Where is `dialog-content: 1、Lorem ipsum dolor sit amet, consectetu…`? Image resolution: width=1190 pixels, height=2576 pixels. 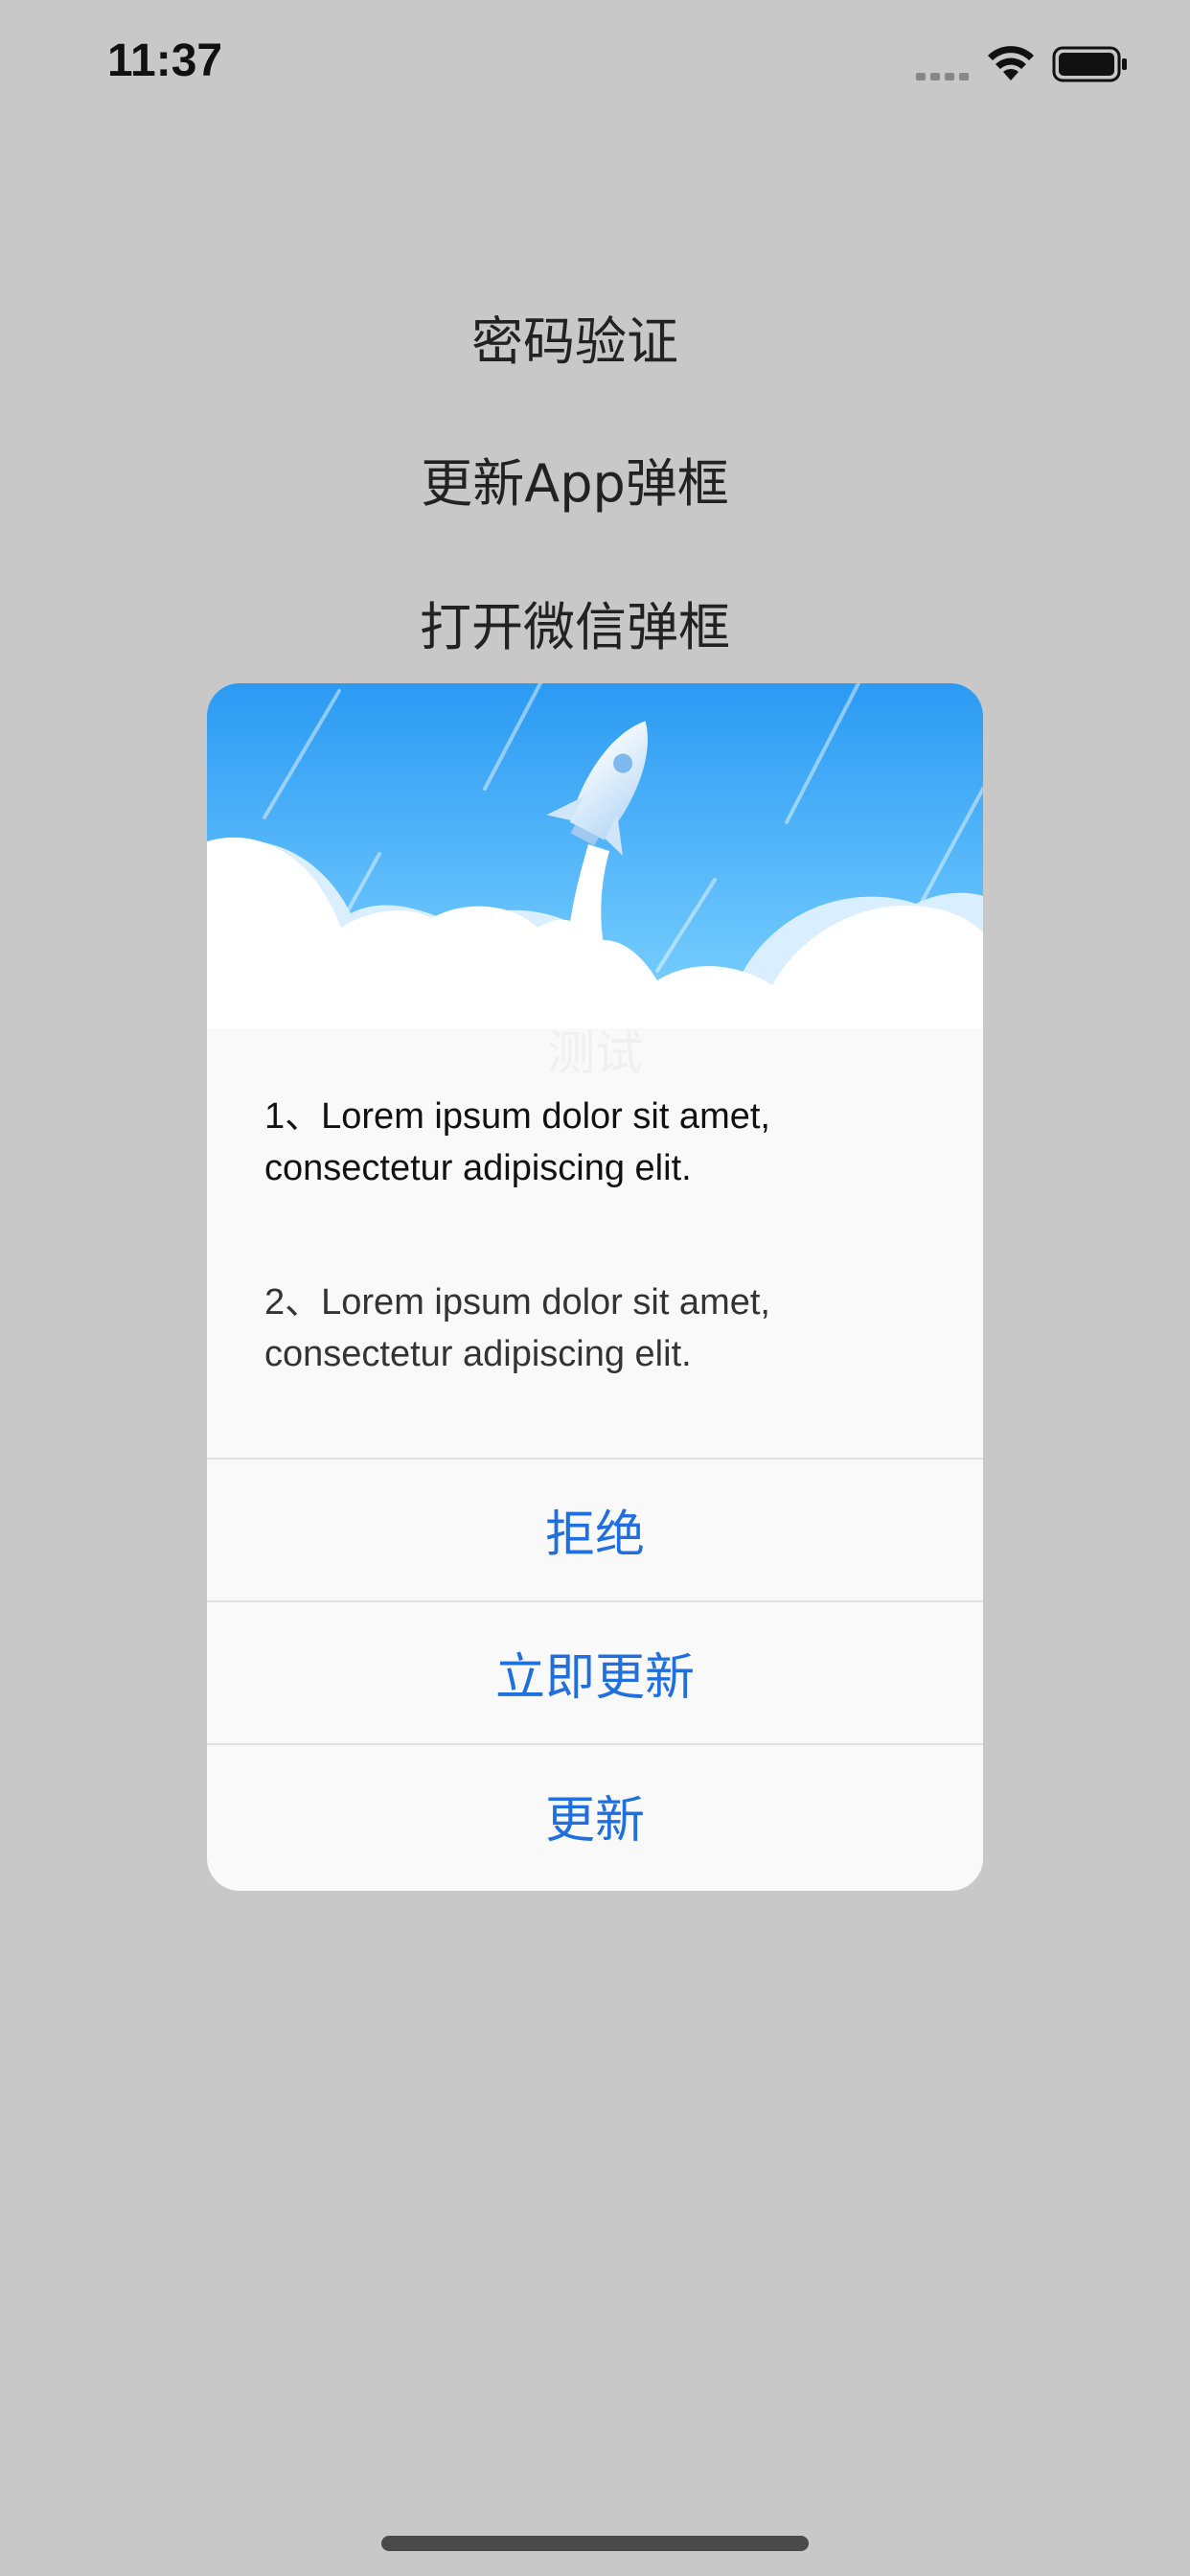 dialog-content: 1、Lorem ipsum dolor sit amet, consectetu… is located at coordinates (600, 1235).